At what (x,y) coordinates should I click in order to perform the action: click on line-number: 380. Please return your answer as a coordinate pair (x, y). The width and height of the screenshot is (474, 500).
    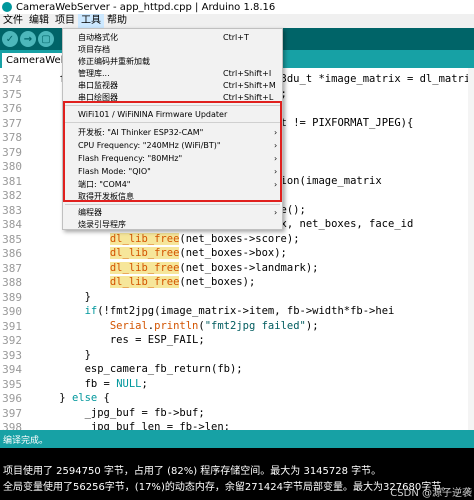
    Looking at the image, I should click on (12, 166).